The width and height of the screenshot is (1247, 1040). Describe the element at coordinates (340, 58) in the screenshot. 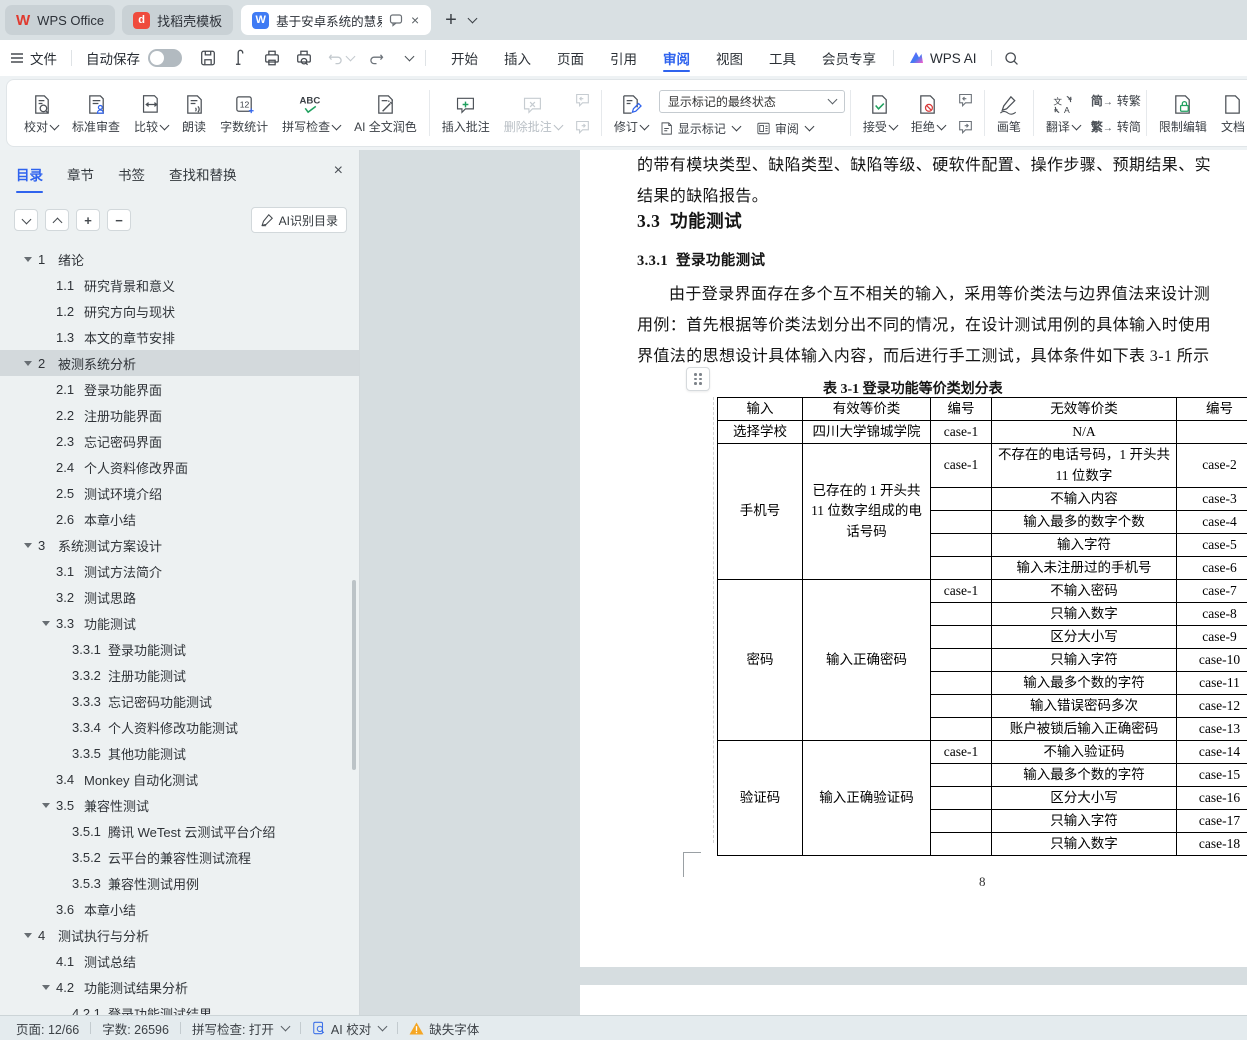

I see `undo-button` at that location.